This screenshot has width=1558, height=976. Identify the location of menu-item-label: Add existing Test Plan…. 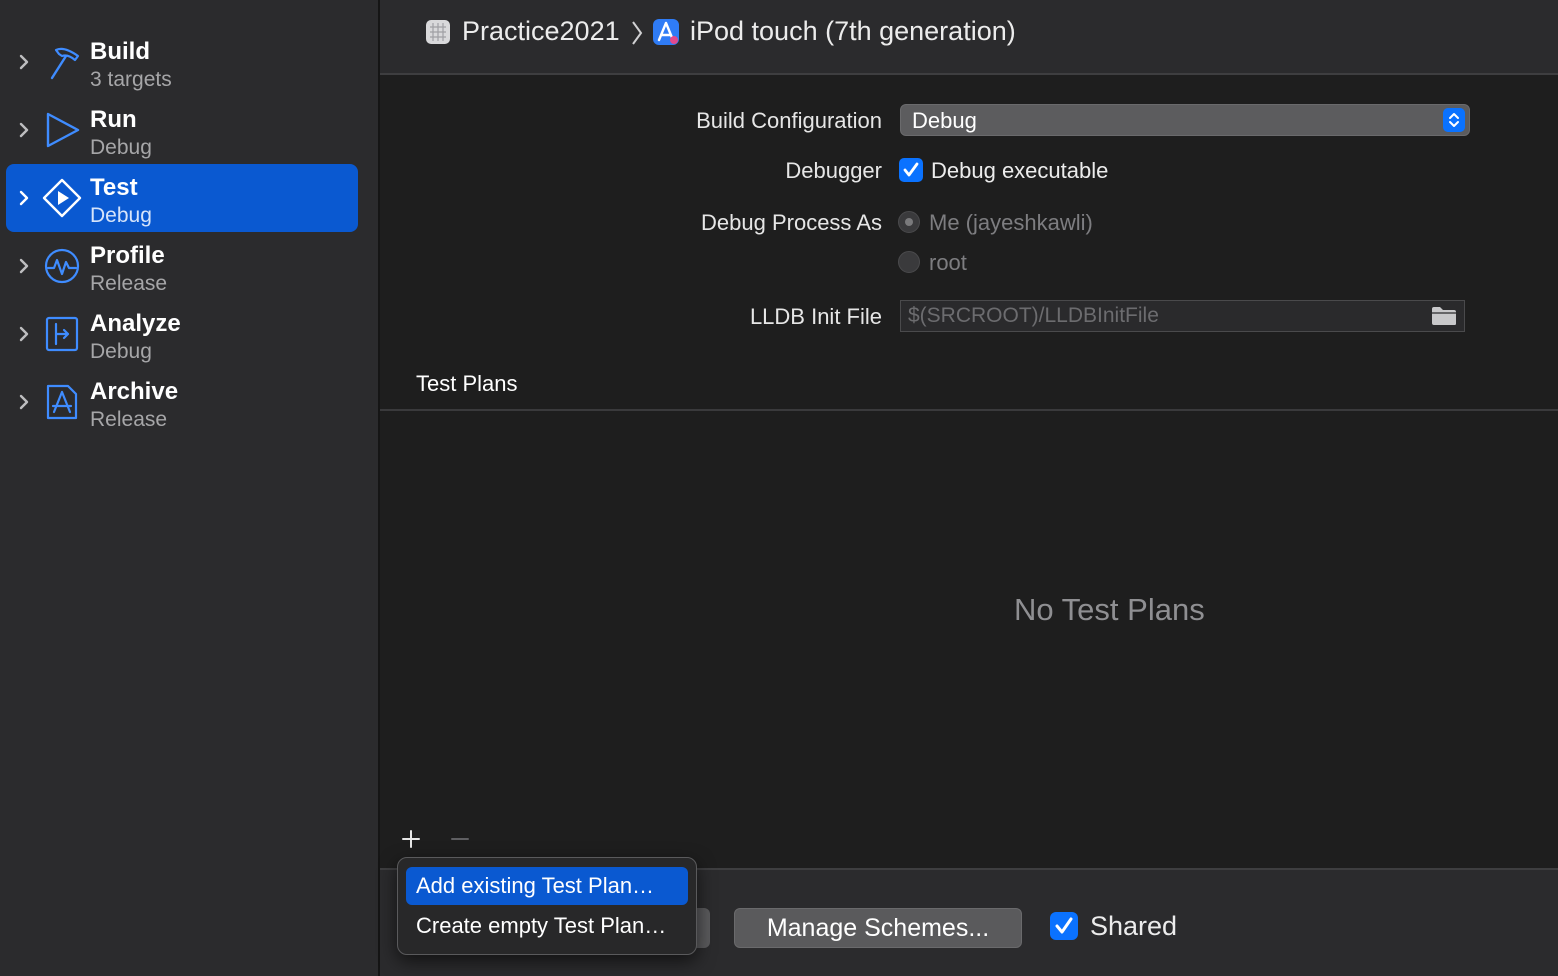
(535, 885).